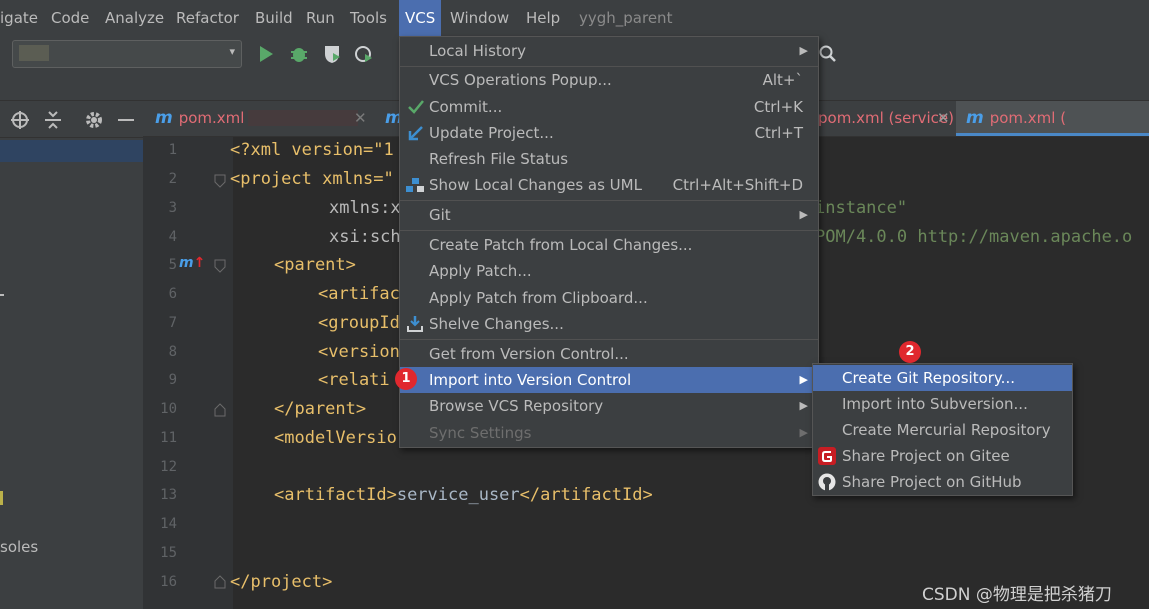 Image resolution: width=1149 pixels, height=609 pixels. Describe the element at coordinates (368, 18) in the screenshot. I see `menu-tools: Tools` at that location.